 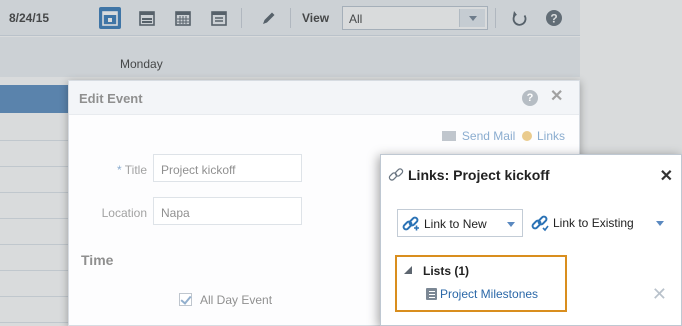 I want to click on month-view-button, so click(x=183, y=18).